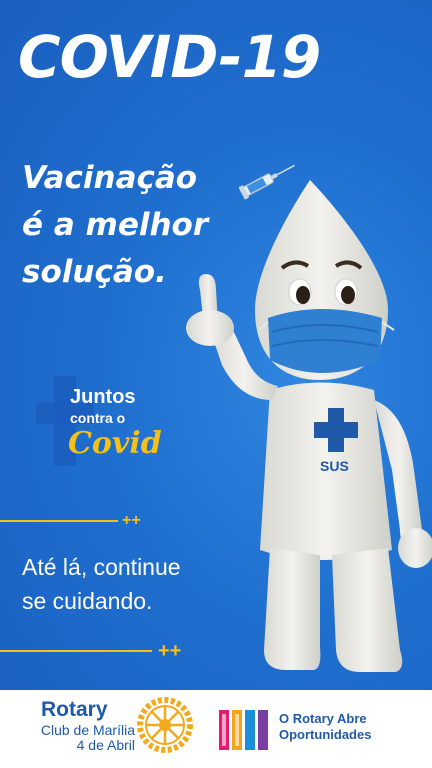 This screenshot has width=432, height=768. What do you see at coordinates (325, 734) in the screenshot?
I see `tagline-line: Oportunidades` at bounding box center [325, 734].